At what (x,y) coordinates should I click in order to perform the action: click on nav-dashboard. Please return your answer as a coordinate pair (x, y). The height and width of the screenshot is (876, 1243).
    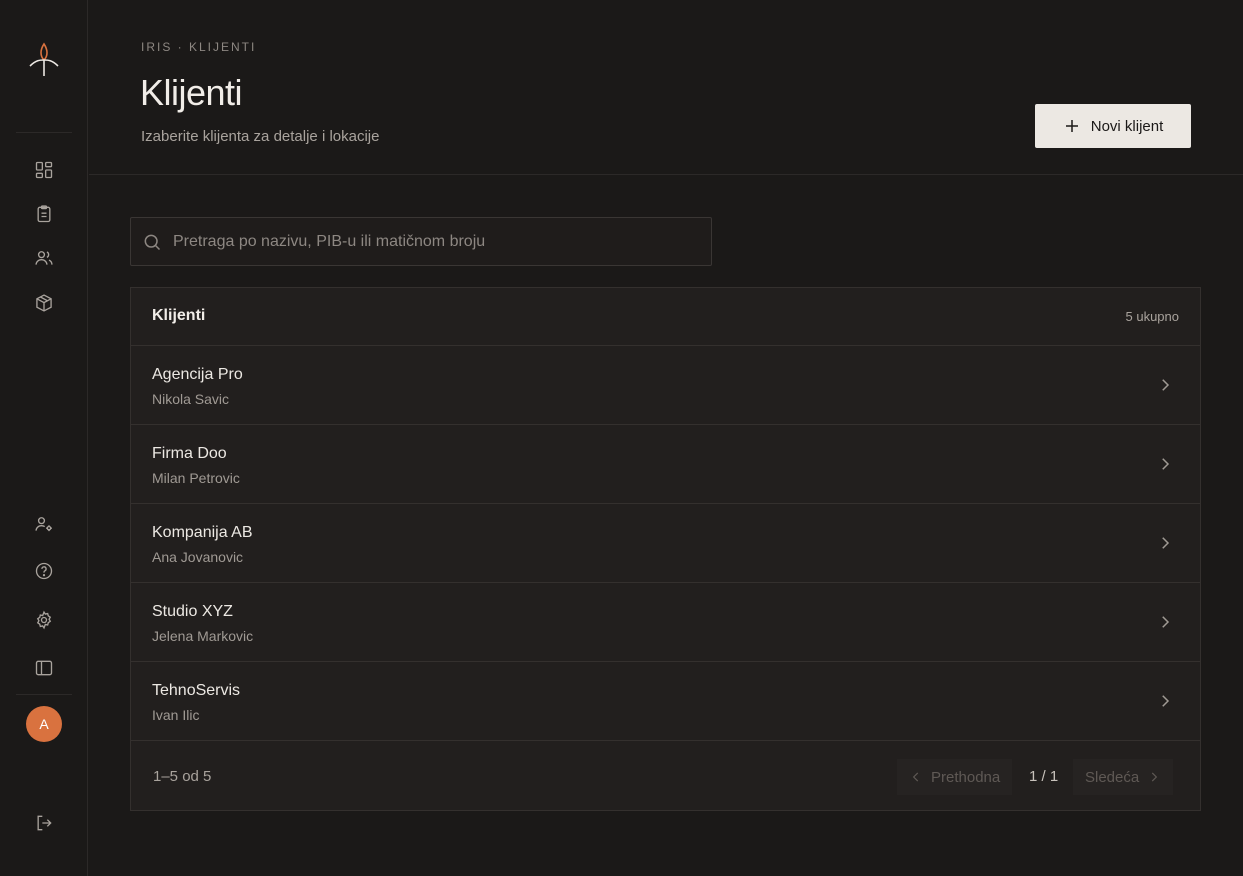
    Looking at the image, I should click on (44, 170).